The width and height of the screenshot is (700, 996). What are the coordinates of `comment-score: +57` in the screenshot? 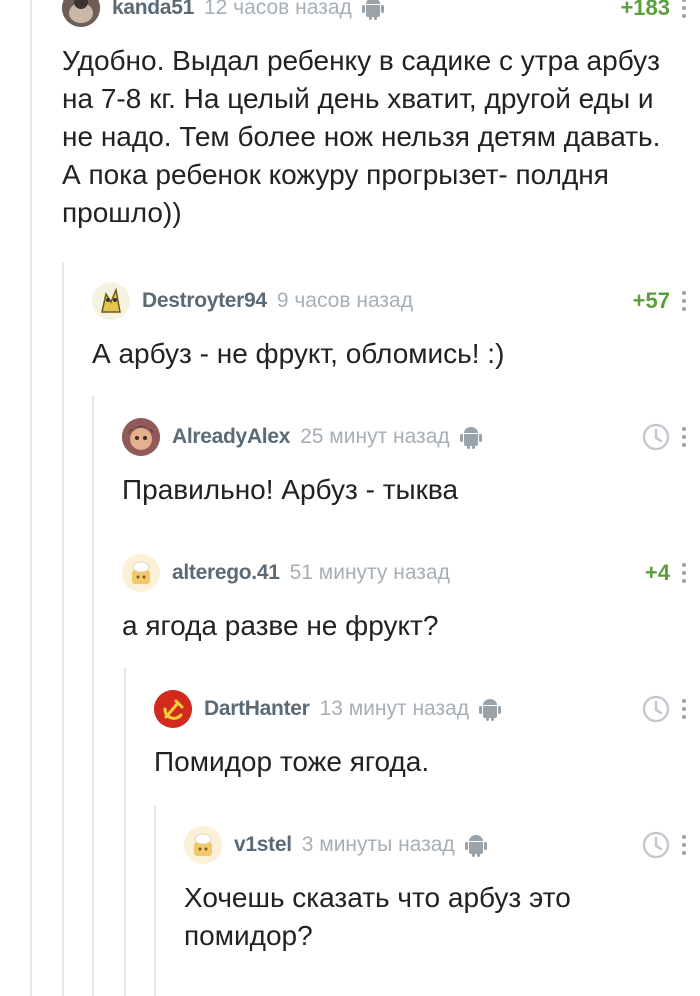 It's located at (651, 300).